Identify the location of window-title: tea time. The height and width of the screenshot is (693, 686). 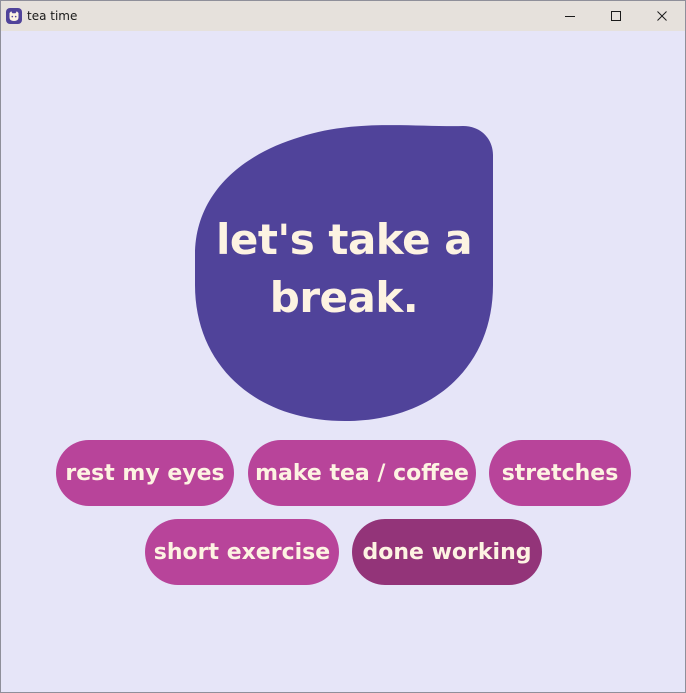
(52, 16).